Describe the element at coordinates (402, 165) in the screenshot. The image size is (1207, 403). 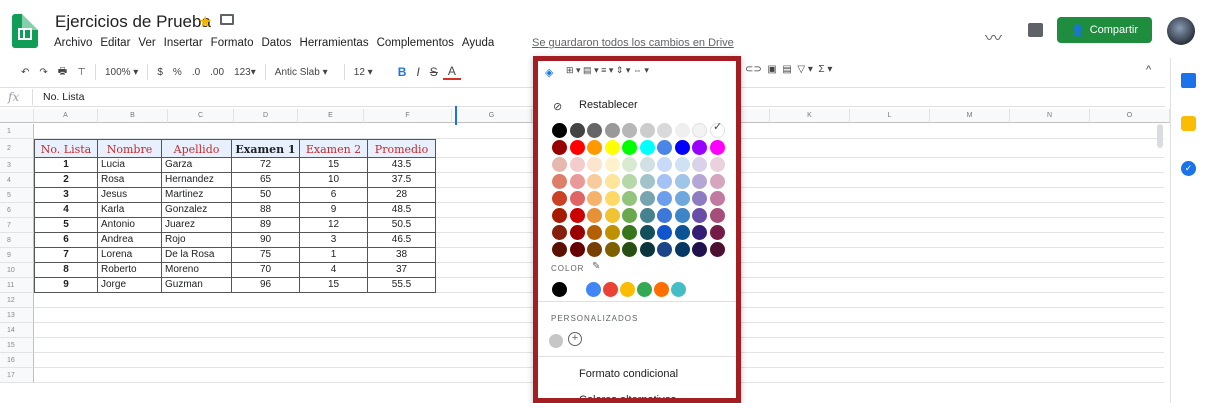
I see `table-cell: 43.5` at that location.